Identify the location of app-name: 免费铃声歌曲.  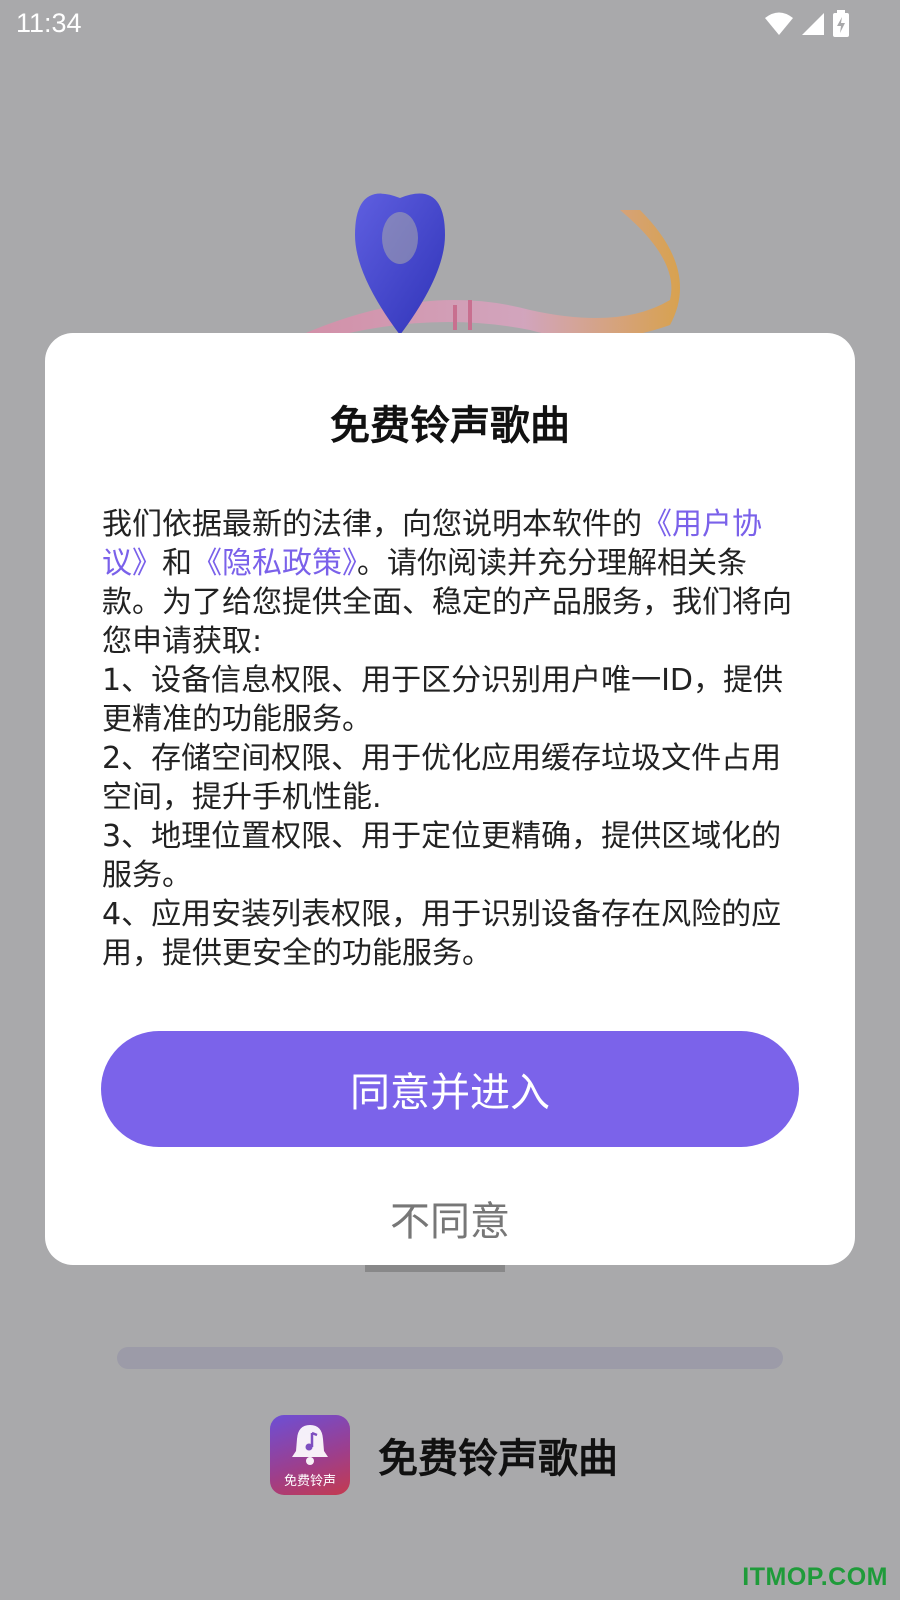
(498, 1459).